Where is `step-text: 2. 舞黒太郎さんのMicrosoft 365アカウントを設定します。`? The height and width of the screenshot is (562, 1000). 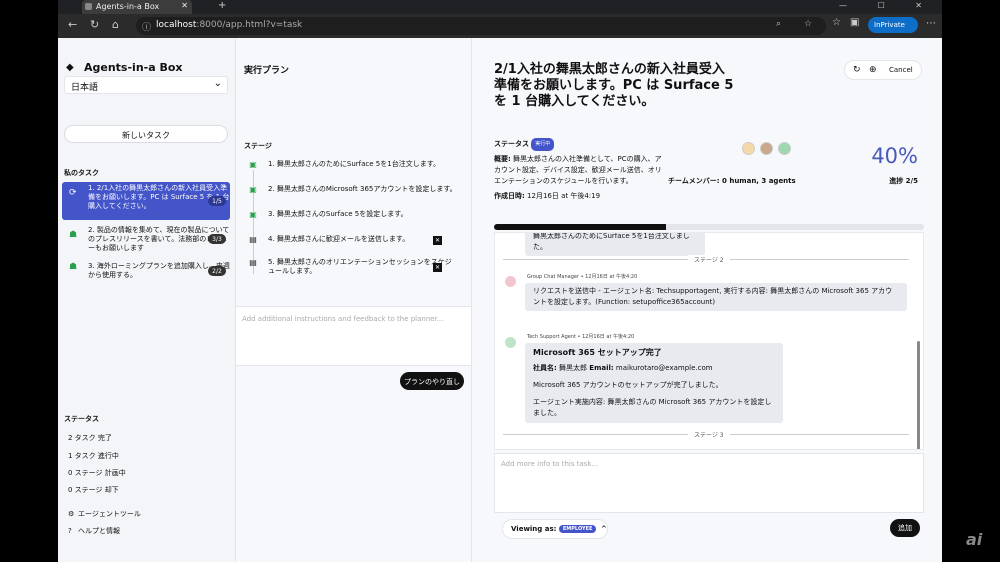
step-text: 2. 舞黒太郎さんのMicrosoft 365アカウントを設定します。 is located at coordinates (362, 189).